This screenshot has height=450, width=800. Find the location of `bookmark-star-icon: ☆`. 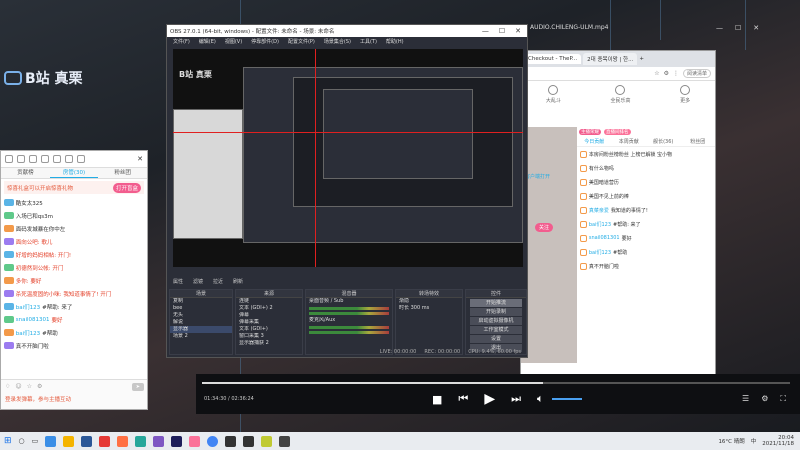

bookmark-star-icon: ☆ is located at coordinates (656, 73).